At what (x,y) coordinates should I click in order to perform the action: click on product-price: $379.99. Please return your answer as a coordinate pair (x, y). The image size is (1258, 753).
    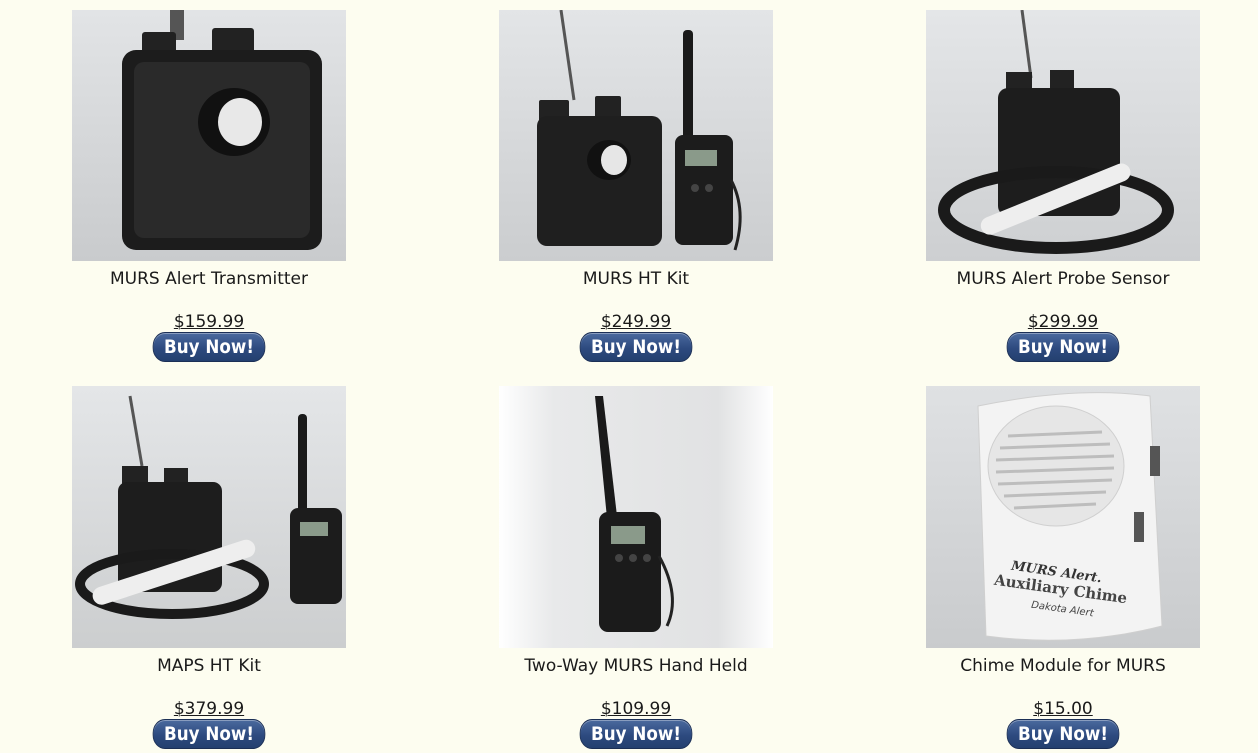
    Looking at the image, I should click on (209, 709).